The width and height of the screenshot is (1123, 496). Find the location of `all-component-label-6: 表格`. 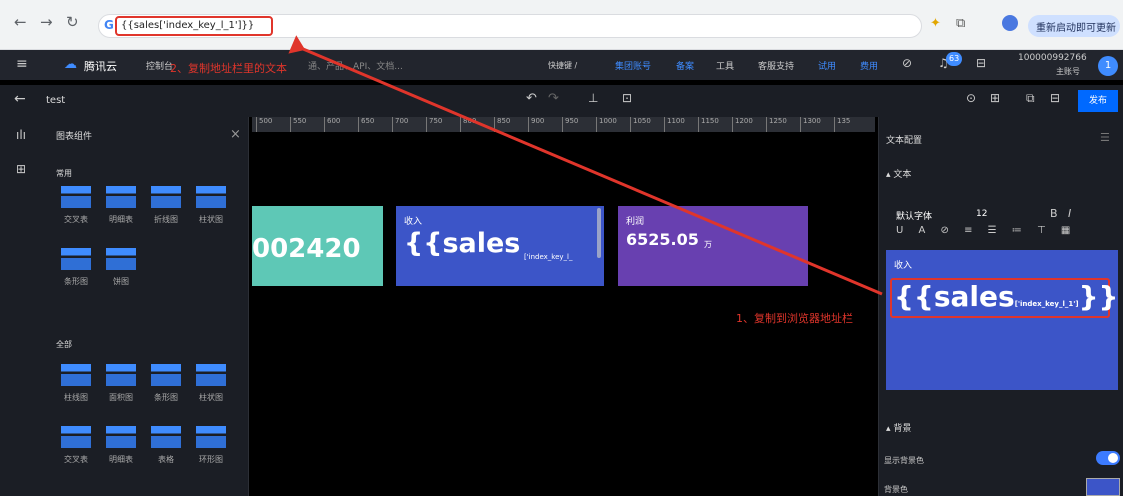

all-component-label-6: 表格 is located at coordinates (166, 459).